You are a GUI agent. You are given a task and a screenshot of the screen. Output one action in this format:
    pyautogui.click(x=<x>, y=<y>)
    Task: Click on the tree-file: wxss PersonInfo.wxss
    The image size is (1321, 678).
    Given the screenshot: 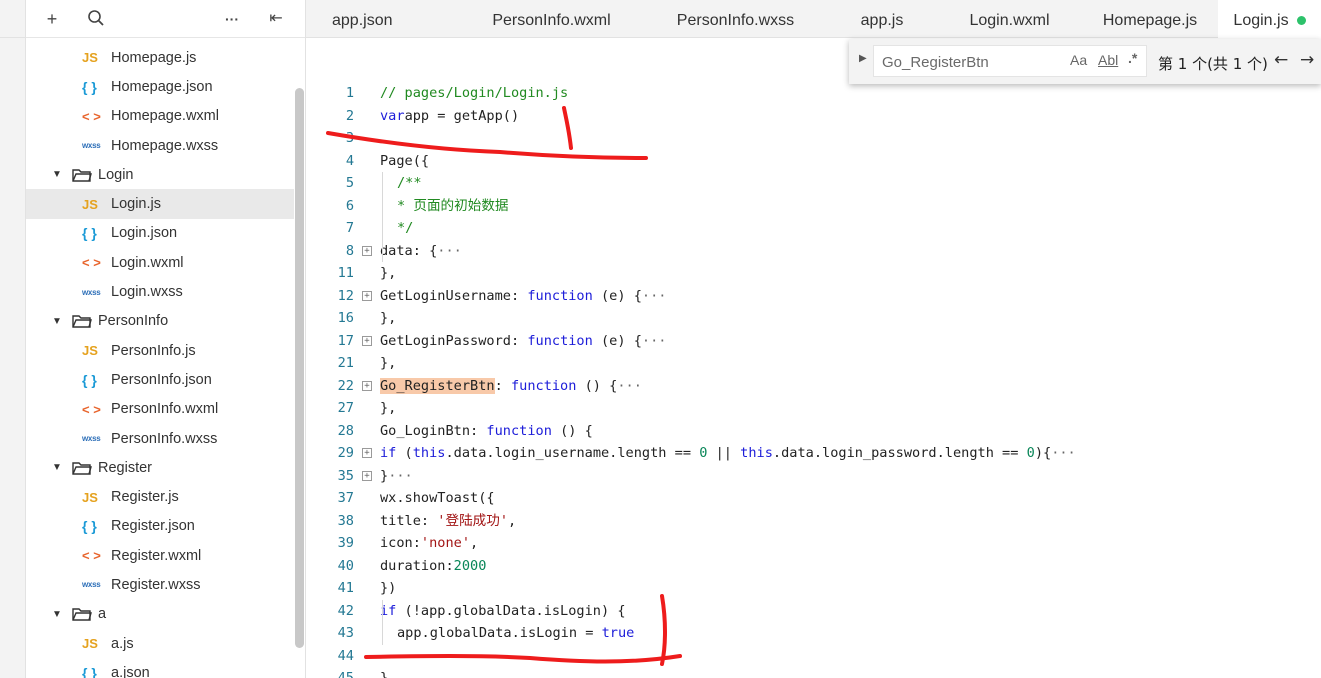 What is the action you would take?
    pyautogui.click(x=160, y=438)
    